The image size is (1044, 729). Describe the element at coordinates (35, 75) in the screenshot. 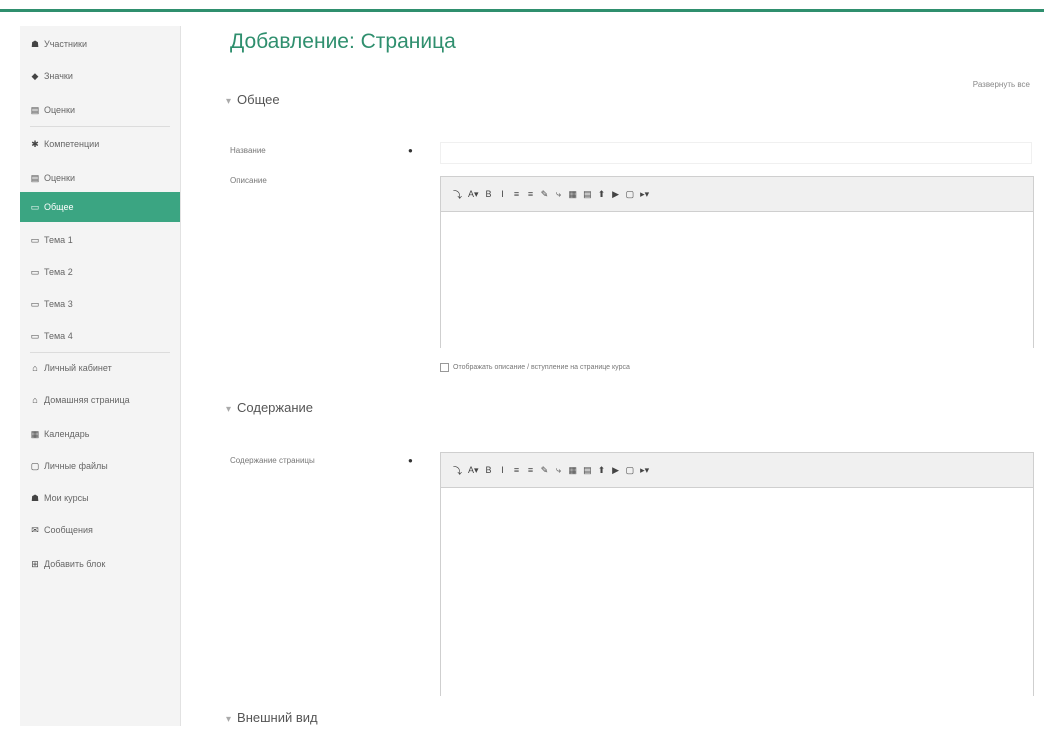

I see `badge-icon: ◆` at that location.